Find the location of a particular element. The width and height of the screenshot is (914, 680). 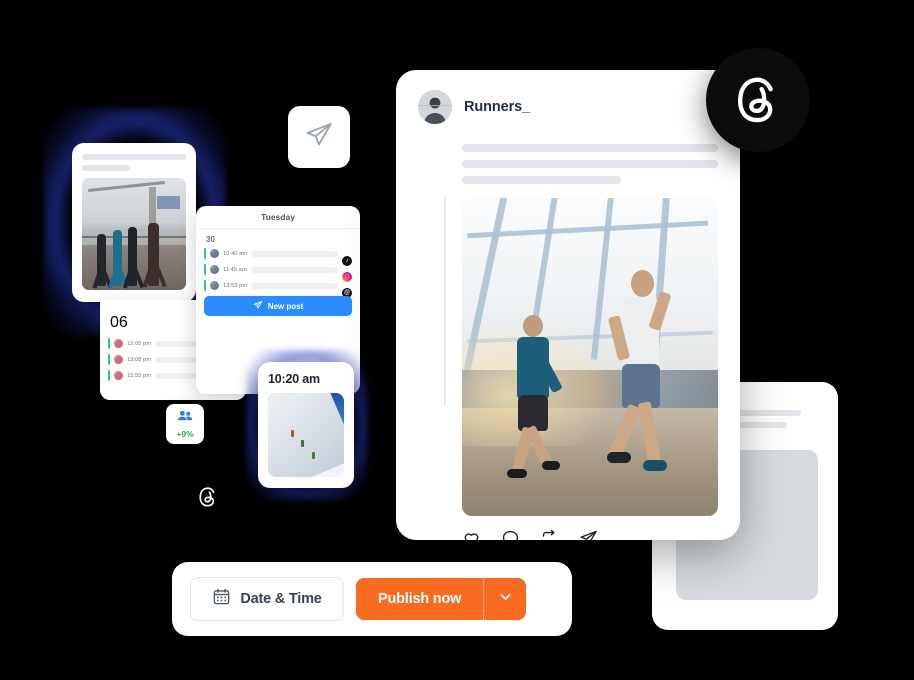

publish-button-group: Publish now is located at coordinates (441, 599).